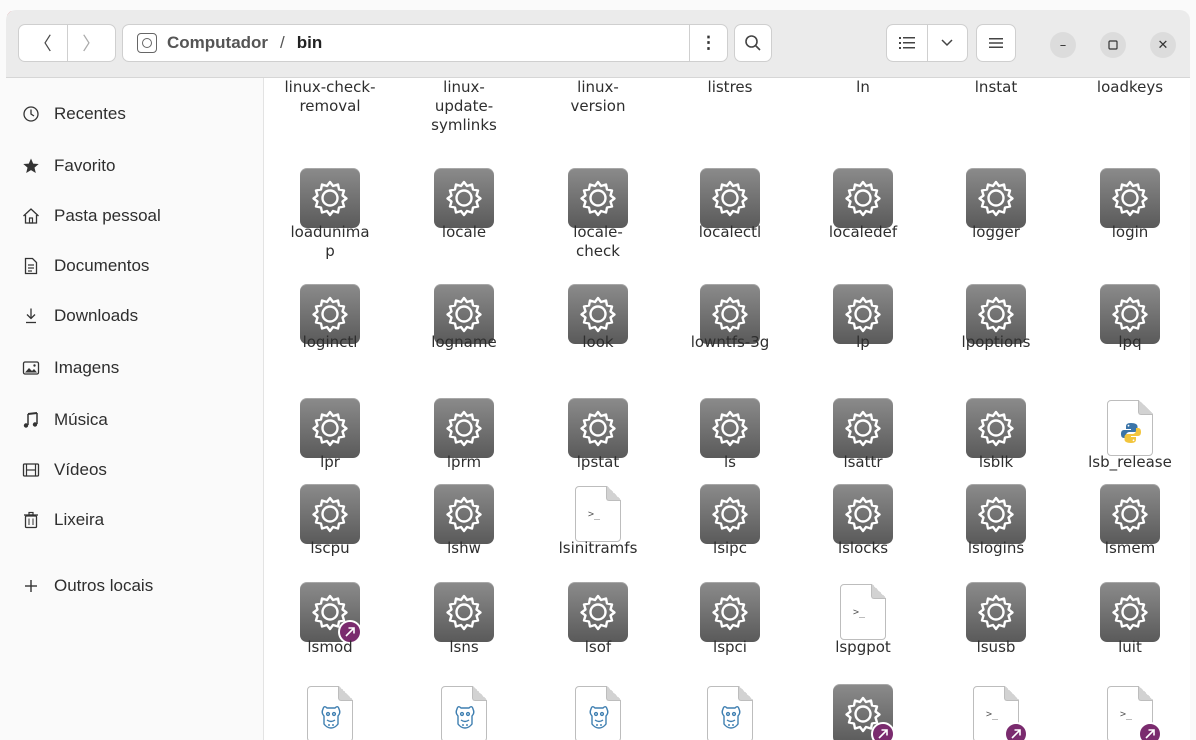 This screenshot has width=1196, height=740. I want to click on file-item: linux- update- symlinks, so click(464, 106).